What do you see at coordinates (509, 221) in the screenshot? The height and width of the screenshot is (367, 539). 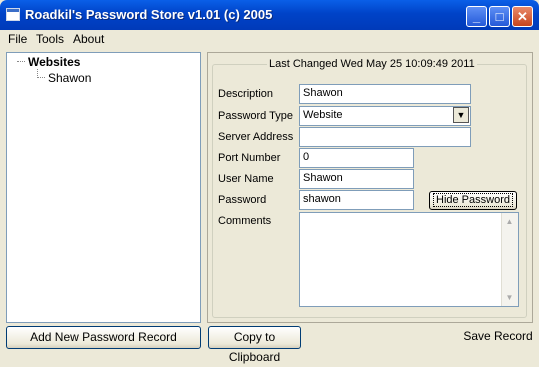 I see `scroll-up-icon: ▲` at bounding box center [509, 221].